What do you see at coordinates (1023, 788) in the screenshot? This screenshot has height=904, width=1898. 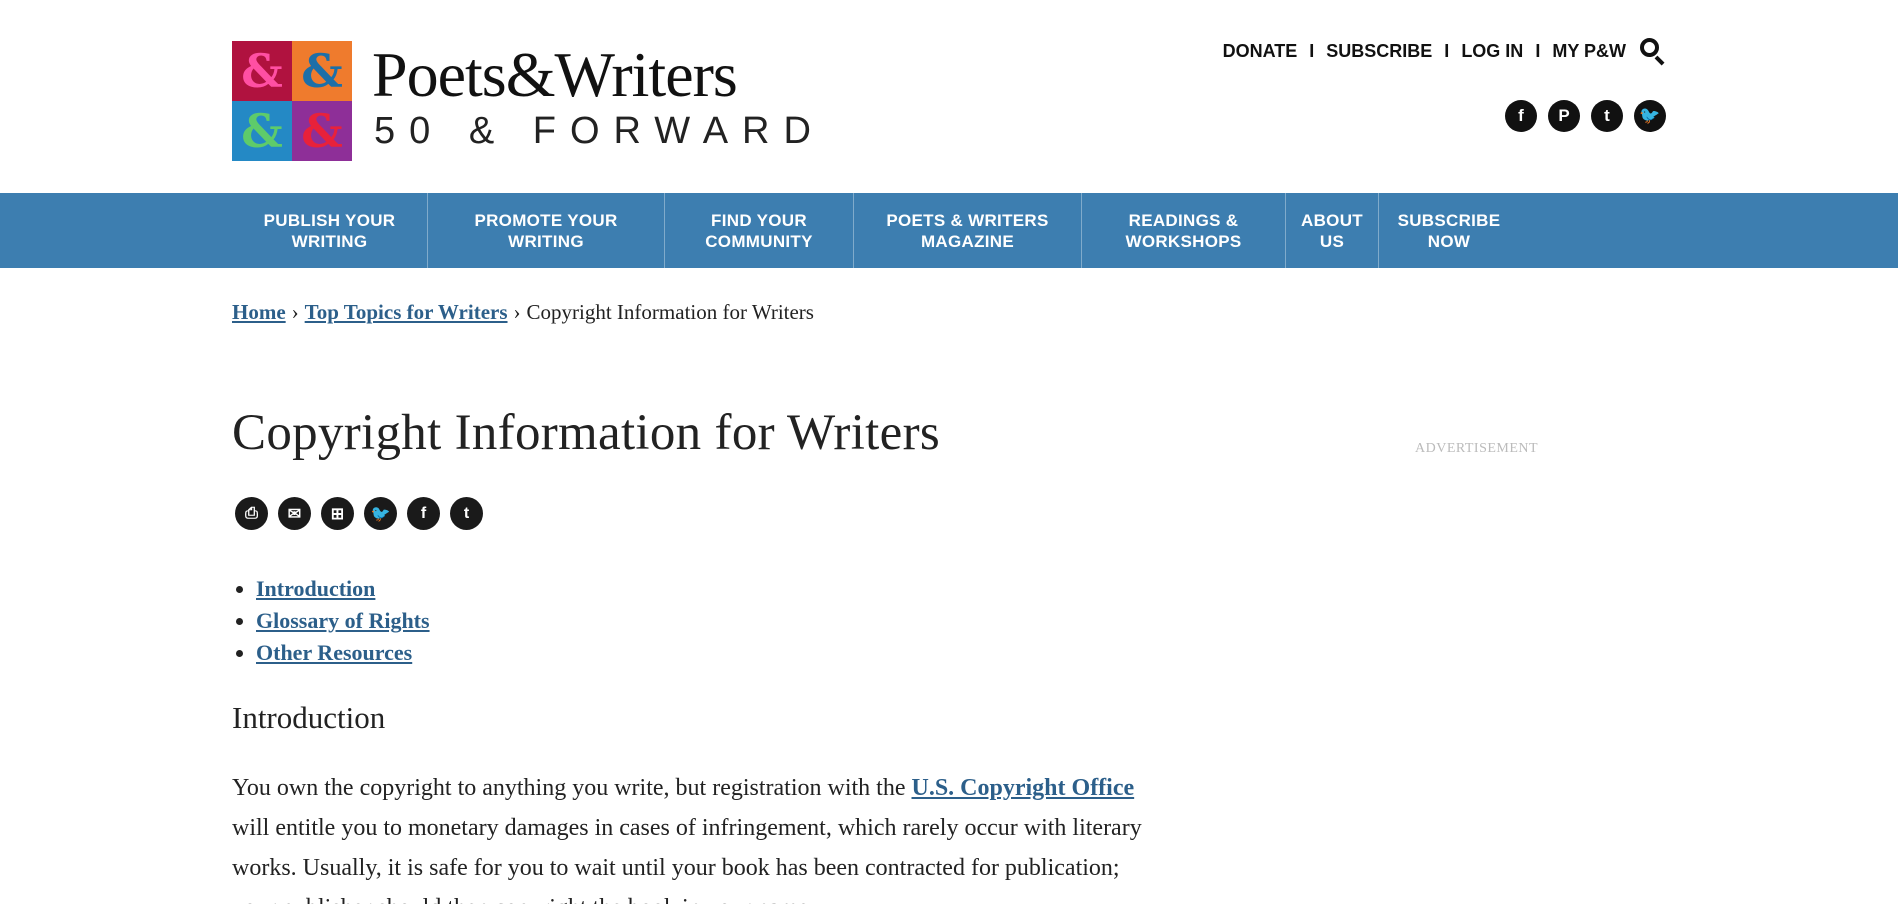 I see `copyright-office-link: U.S. Copyright Office` at bounding box center [1023, 788].